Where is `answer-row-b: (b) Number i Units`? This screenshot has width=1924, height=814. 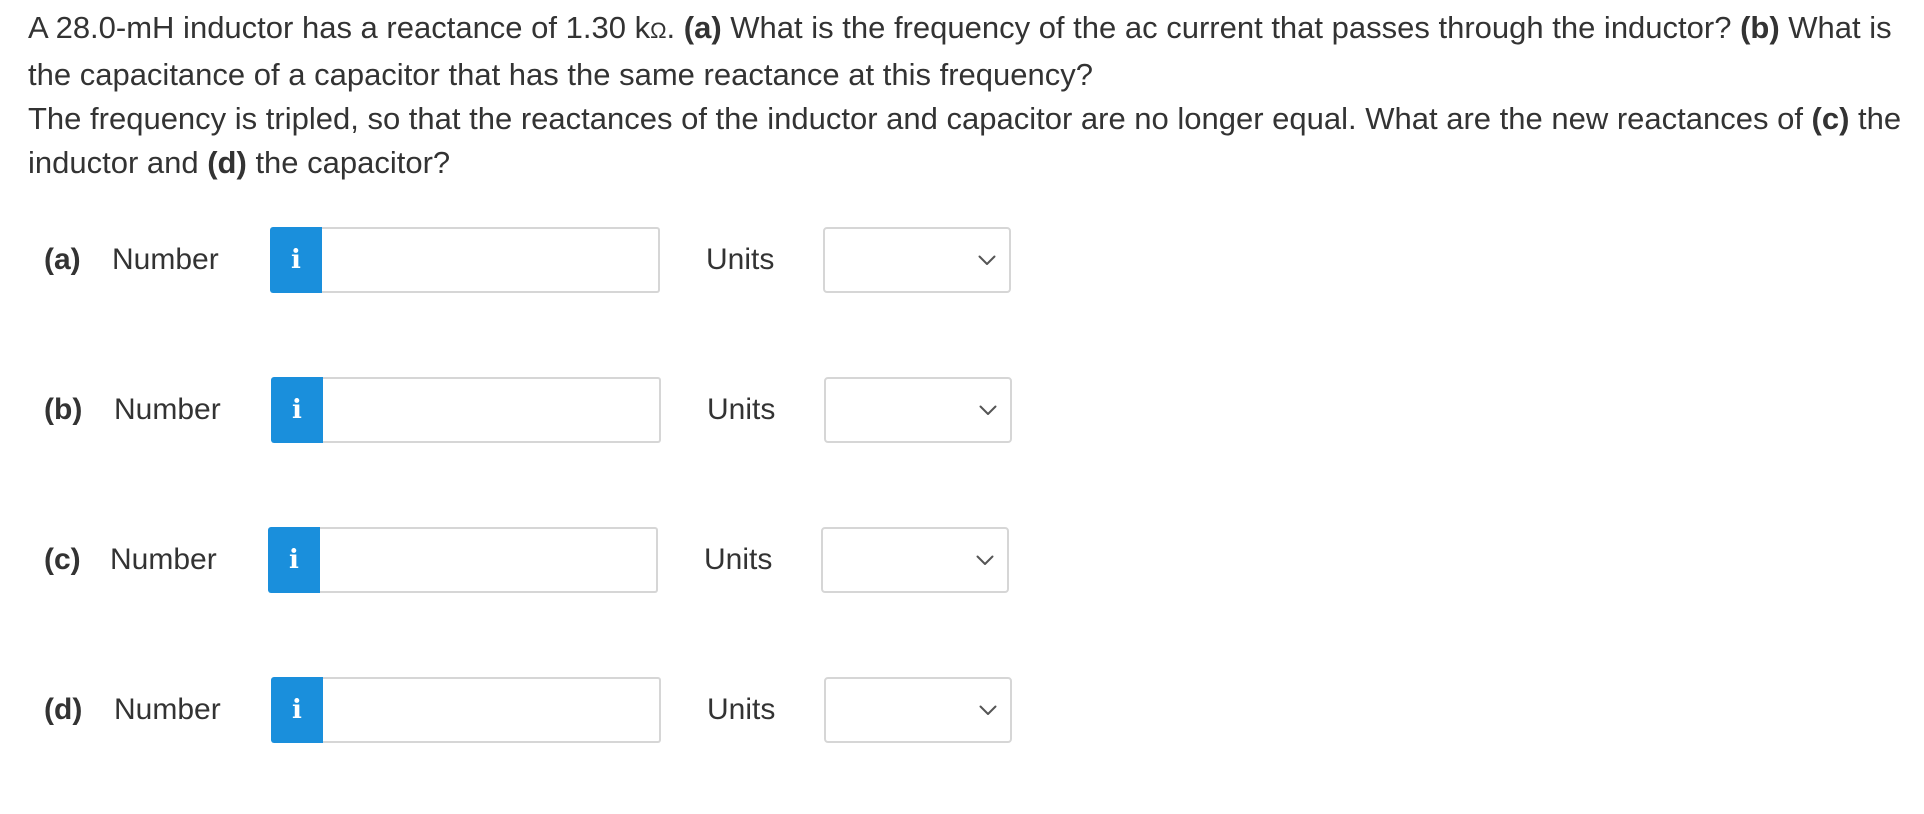
answer-row-b: (b) Number i Units is located at coordinates (528, 410).